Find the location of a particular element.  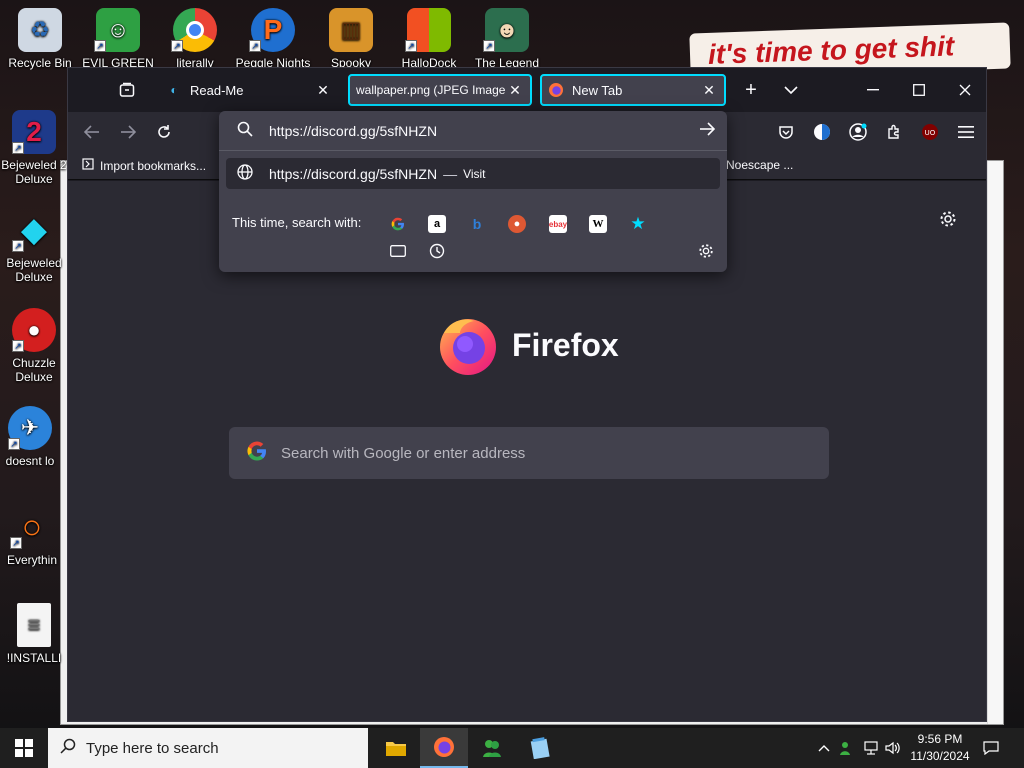

bing-icon: b is located at coordinates (477, 224).